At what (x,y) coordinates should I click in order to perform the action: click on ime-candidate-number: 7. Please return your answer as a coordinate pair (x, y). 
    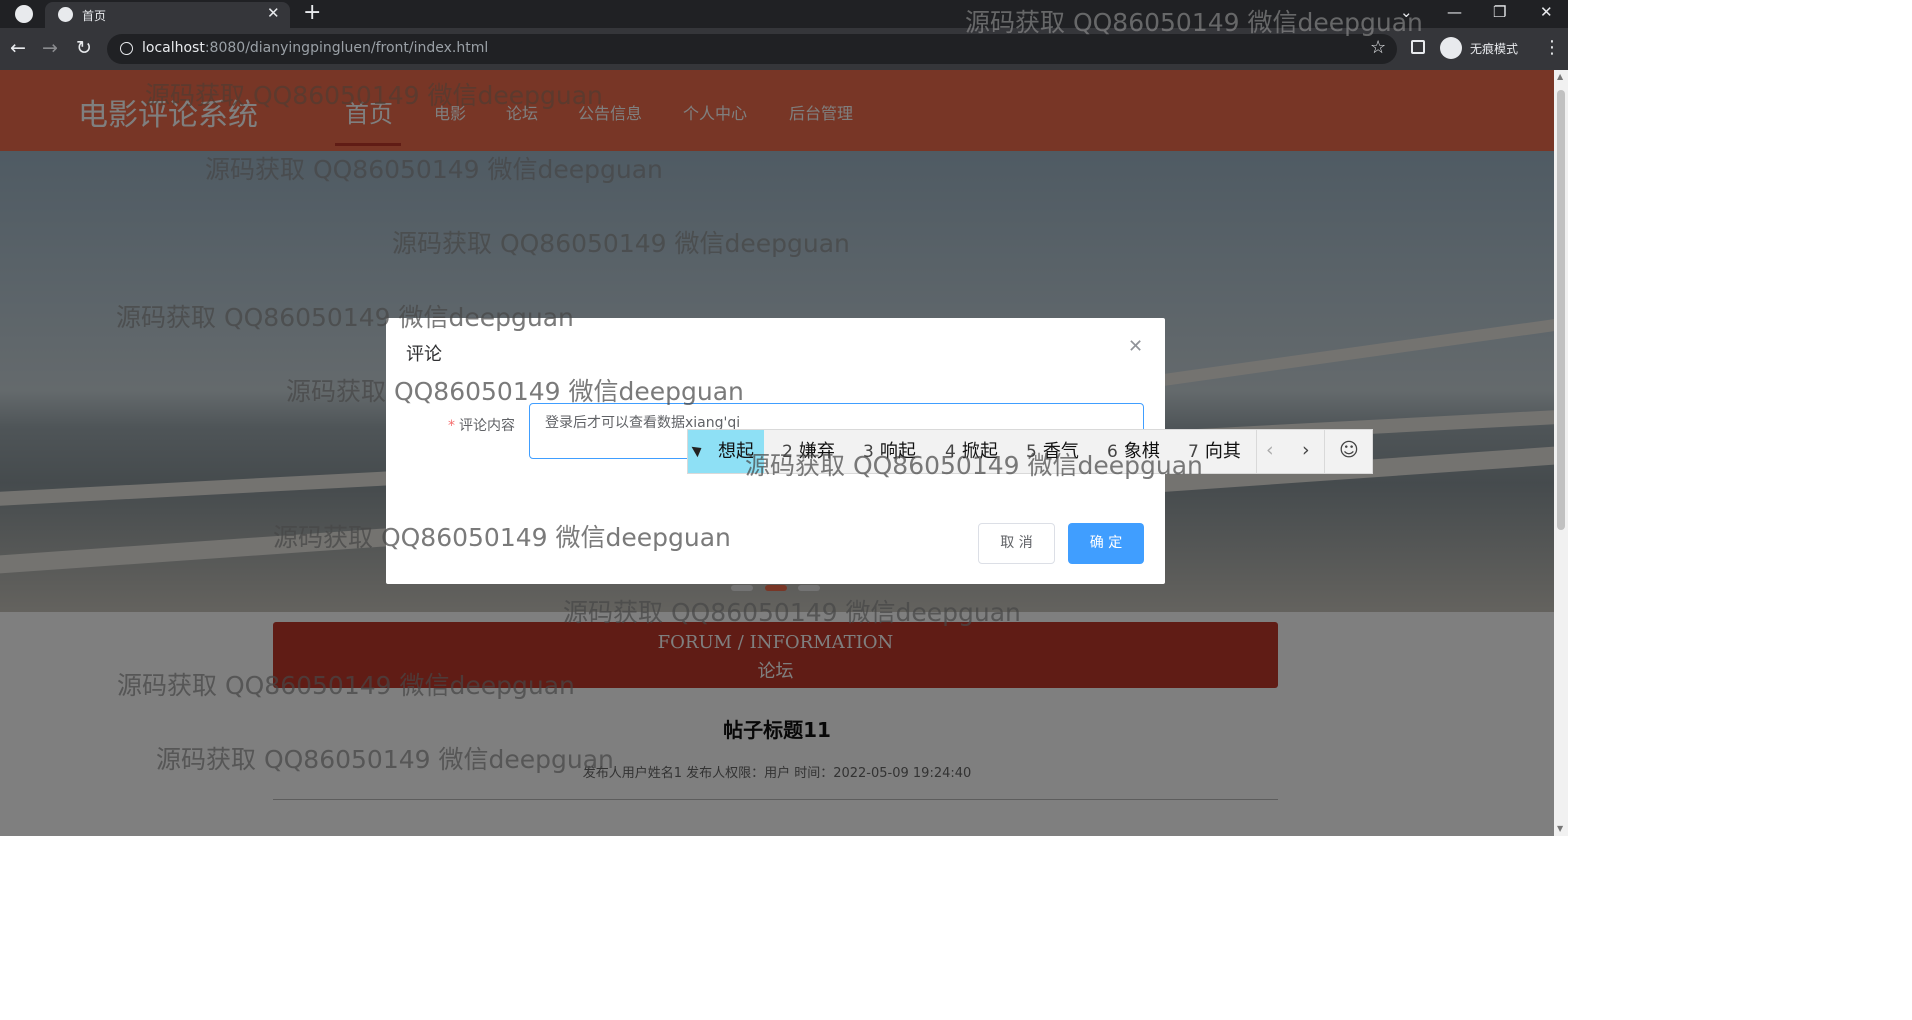
    Looking at the image, I should click on (1193, 452).